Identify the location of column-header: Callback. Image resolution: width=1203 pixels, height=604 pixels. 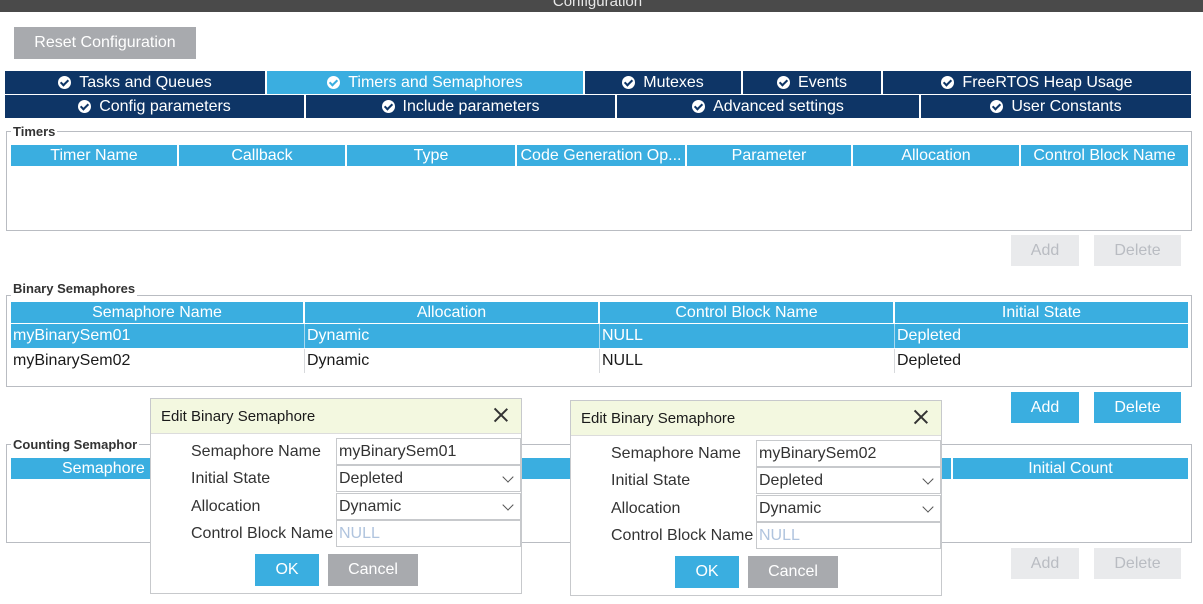
(263, 155).